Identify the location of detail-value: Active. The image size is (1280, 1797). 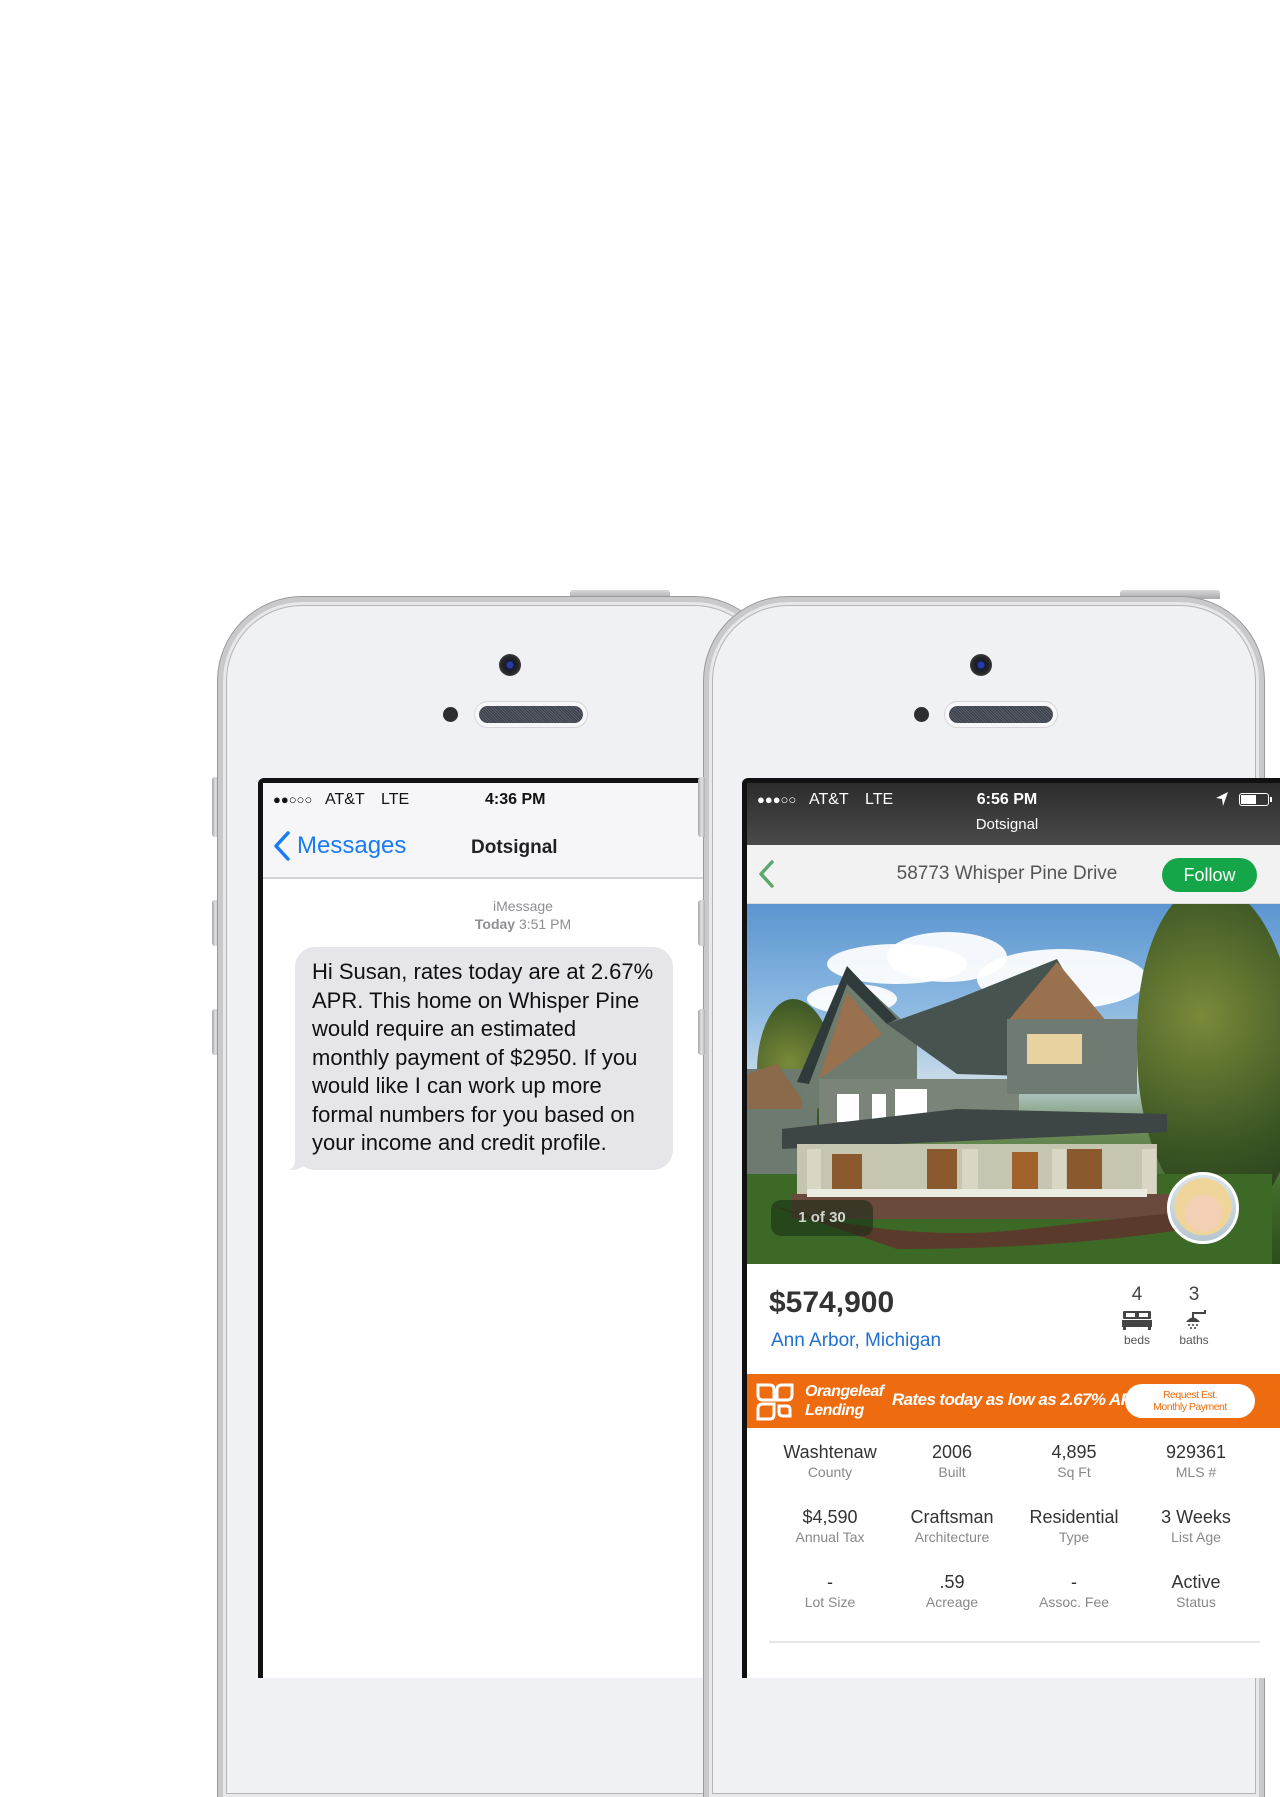
(1196, 1582).